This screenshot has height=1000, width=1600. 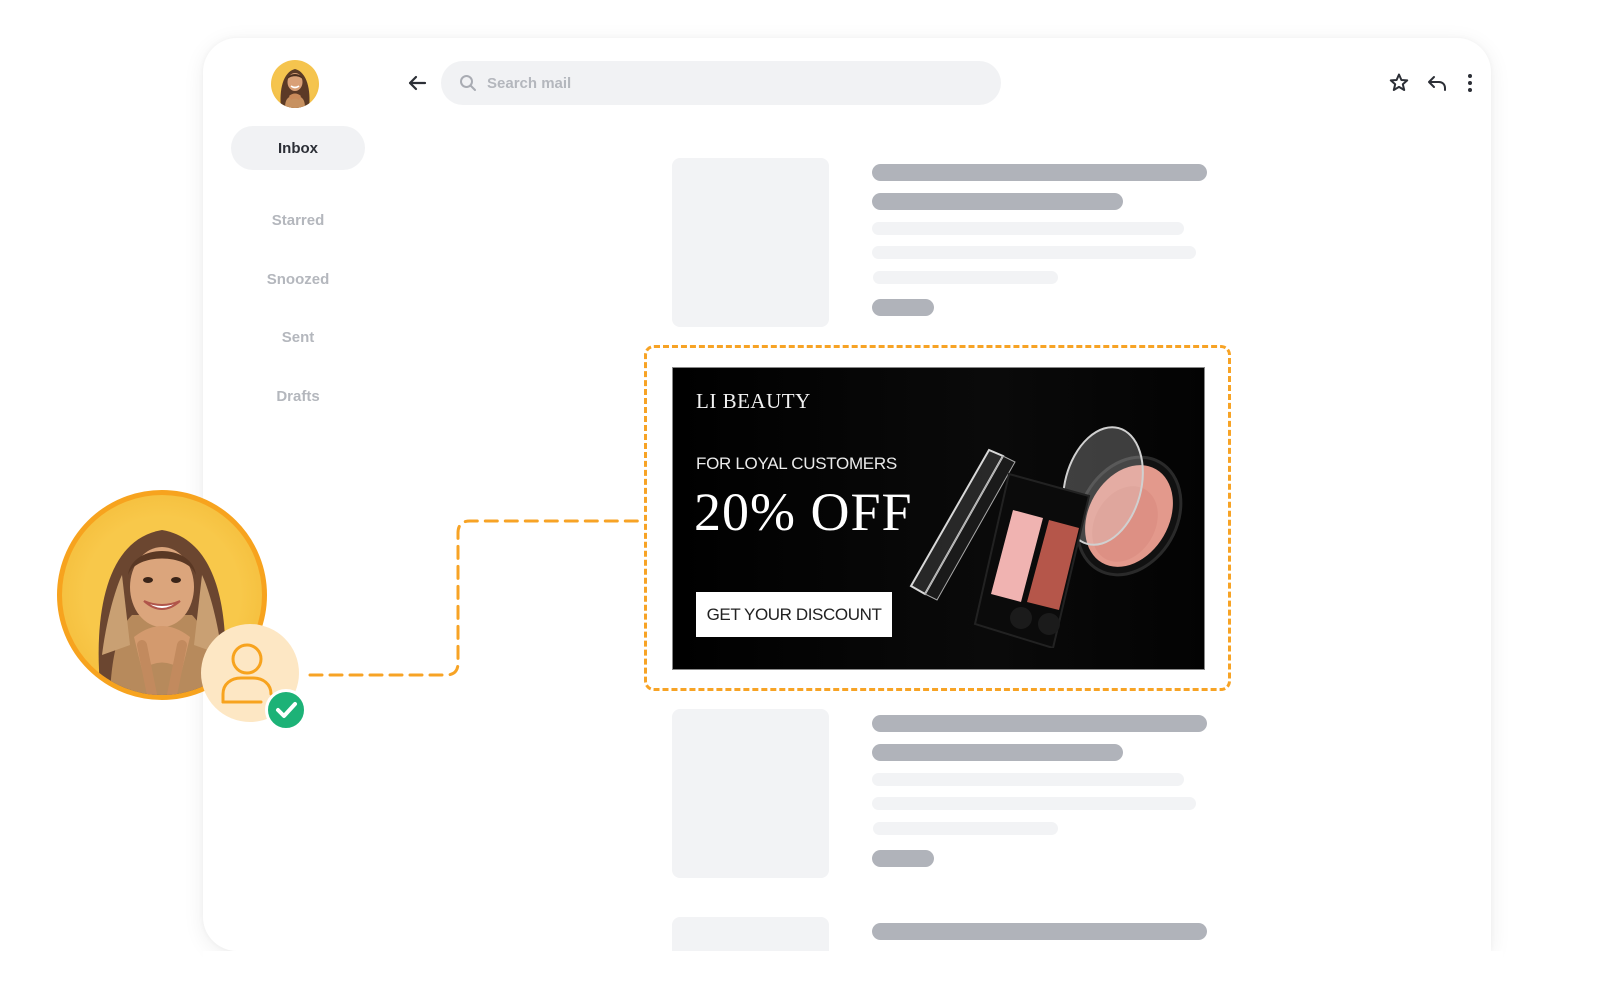 I want to click on person-photo-icon, so click(x=295, y=88).